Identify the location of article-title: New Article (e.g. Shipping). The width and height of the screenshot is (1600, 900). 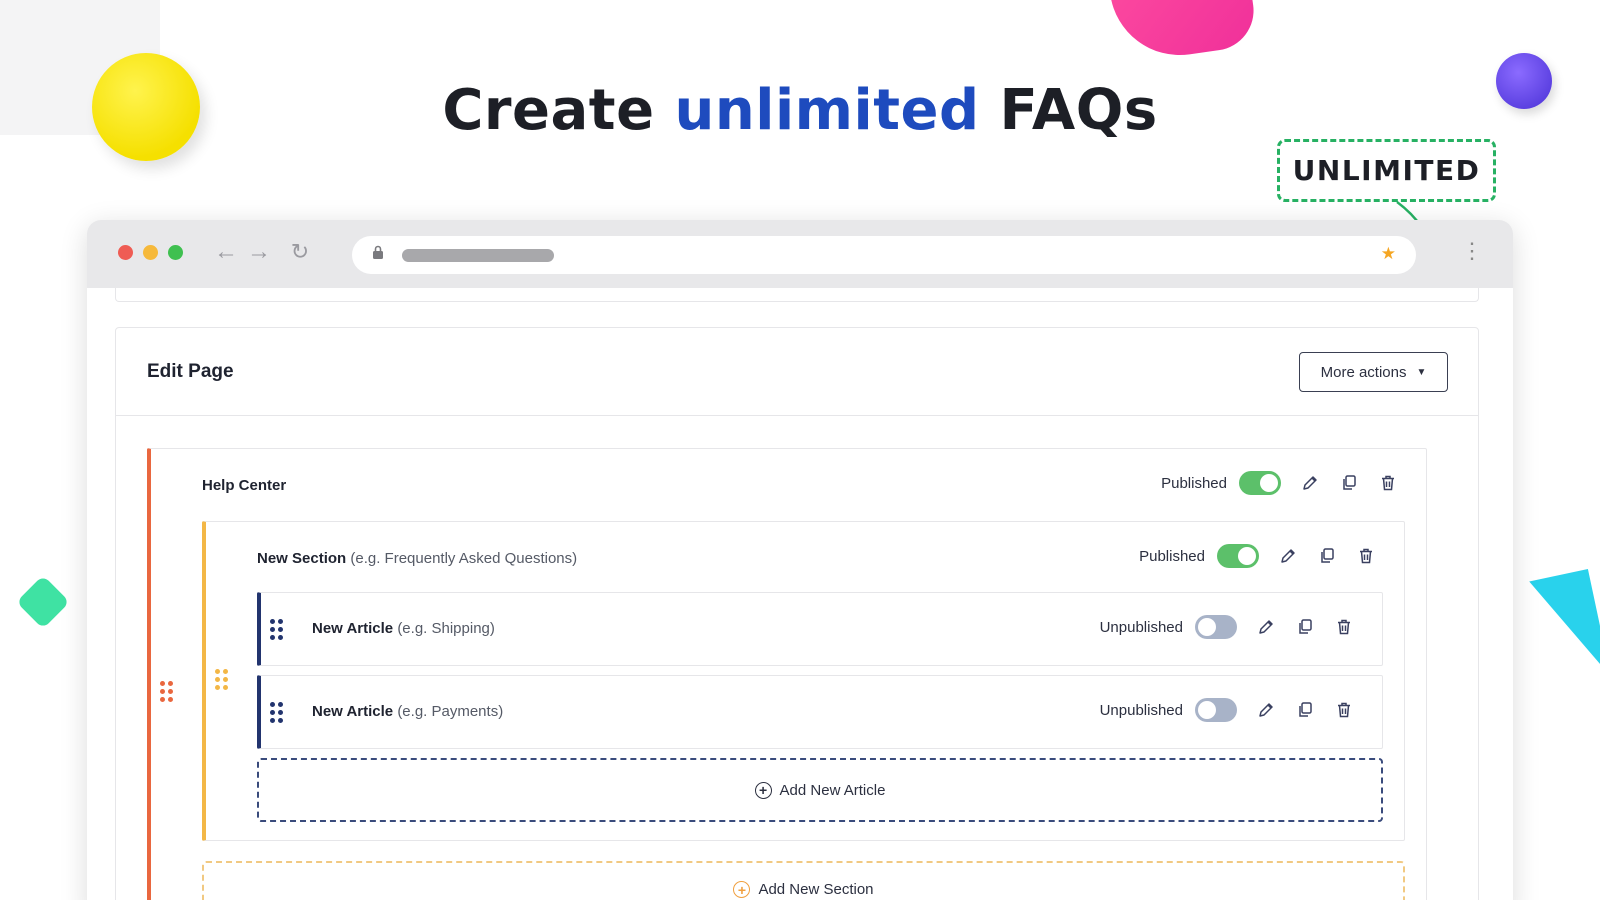
(403, 628).